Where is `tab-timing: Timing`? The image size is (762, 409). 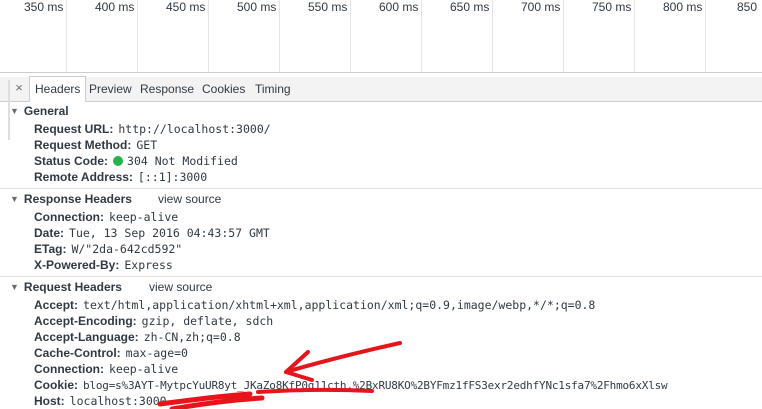 tab-timing: Timing is located at coordinates (273, 89).